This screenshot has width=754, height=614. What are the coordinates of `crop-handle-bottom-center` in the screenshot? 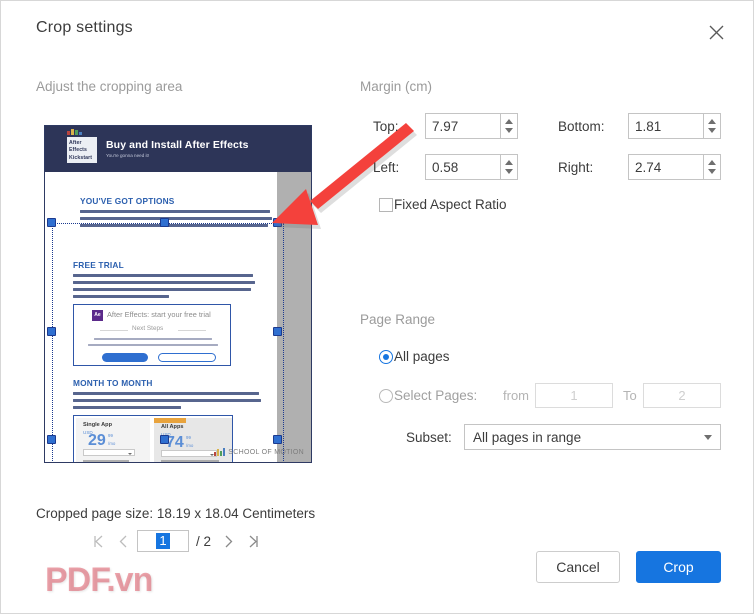 It's located at (164, 439).